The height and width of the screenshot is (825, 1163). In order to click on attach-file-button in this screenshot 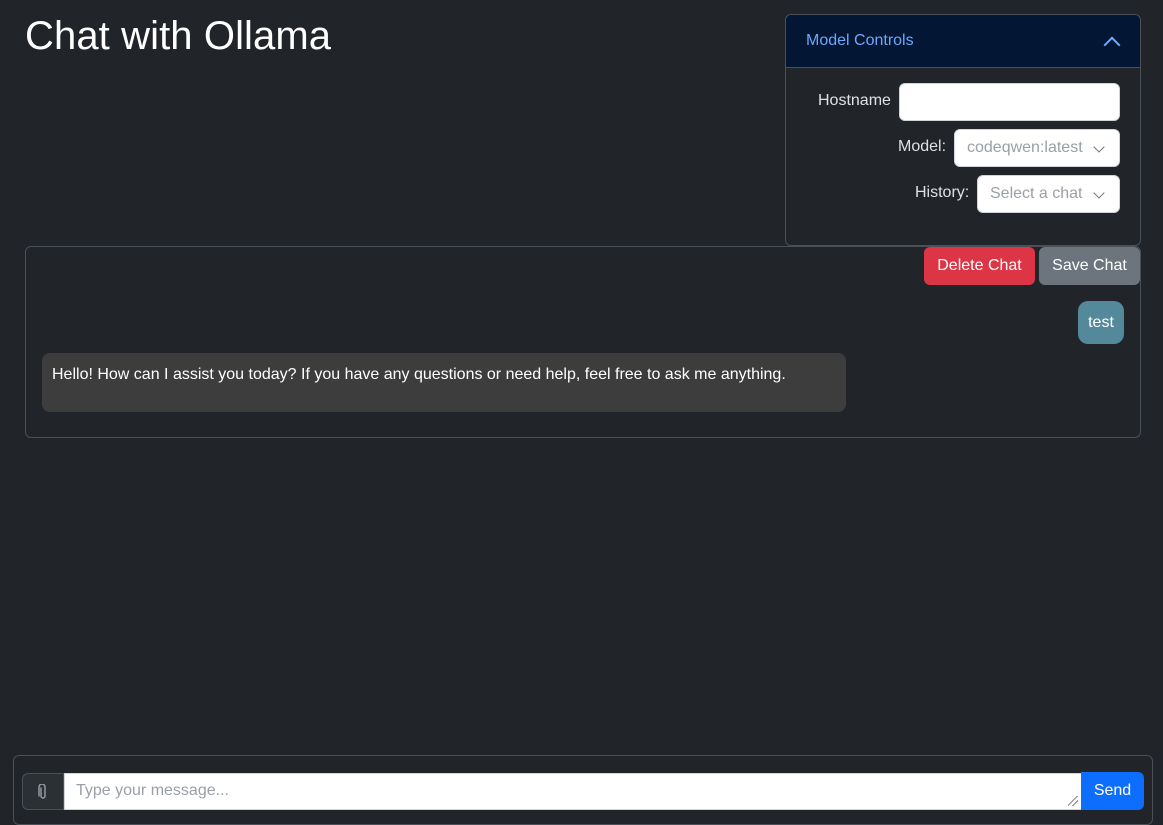, I will do `click(43, 791)`.